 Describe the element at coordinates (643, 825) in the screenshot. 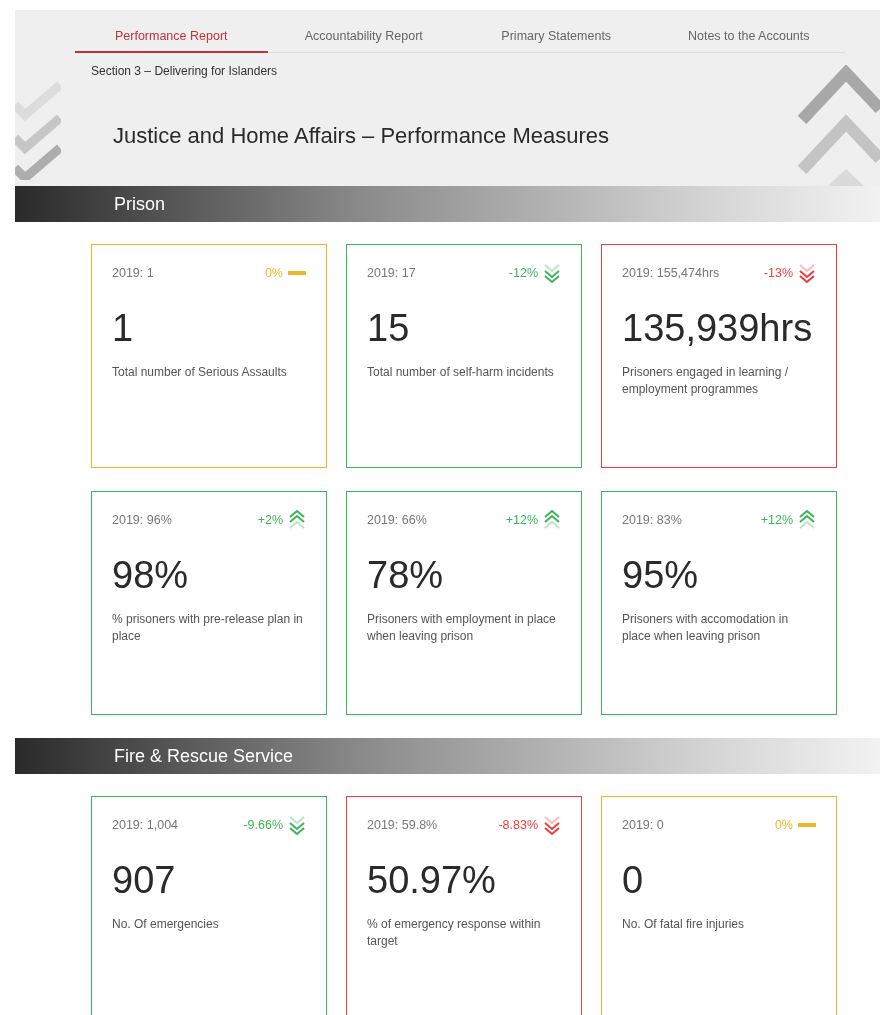

I see `previous-value: 2019: 0` at that location.